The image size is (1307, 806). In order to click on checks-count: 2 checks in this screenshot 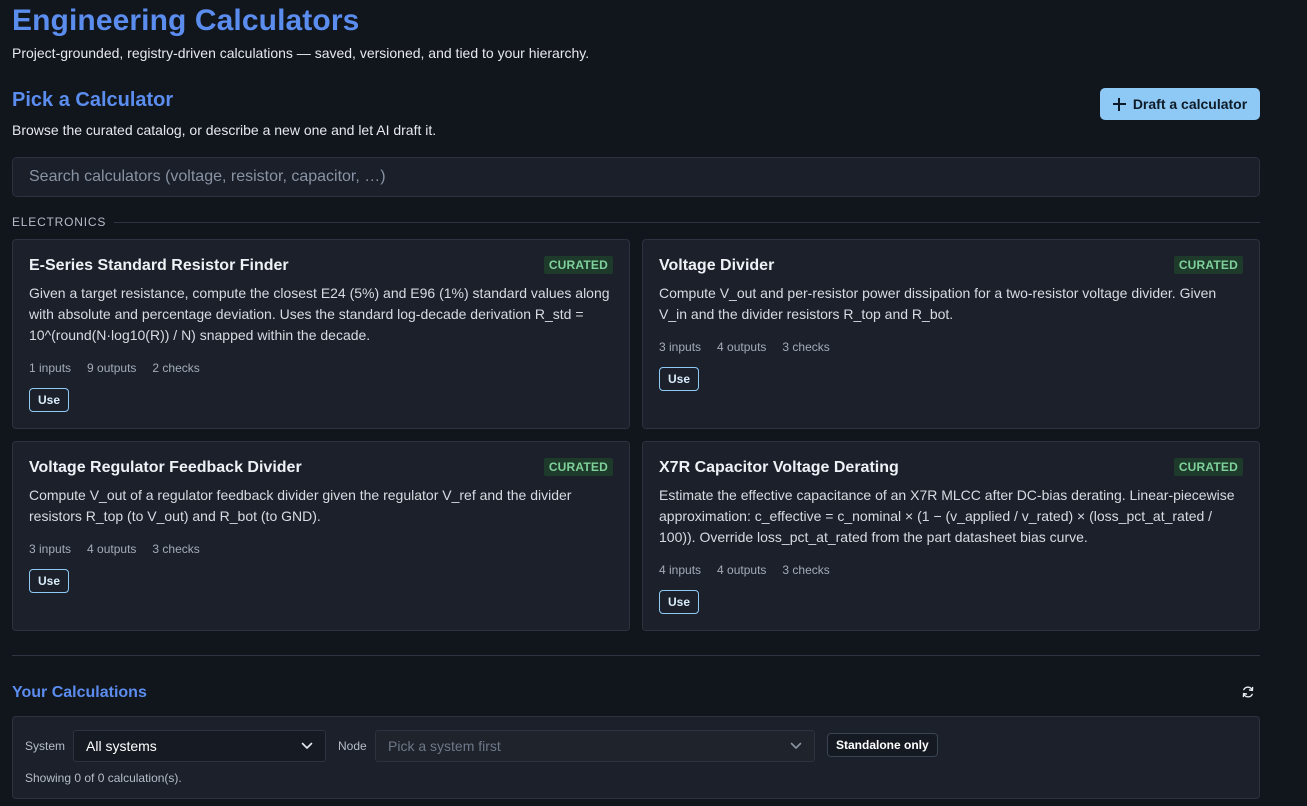, I will do `click(176, 368)`.